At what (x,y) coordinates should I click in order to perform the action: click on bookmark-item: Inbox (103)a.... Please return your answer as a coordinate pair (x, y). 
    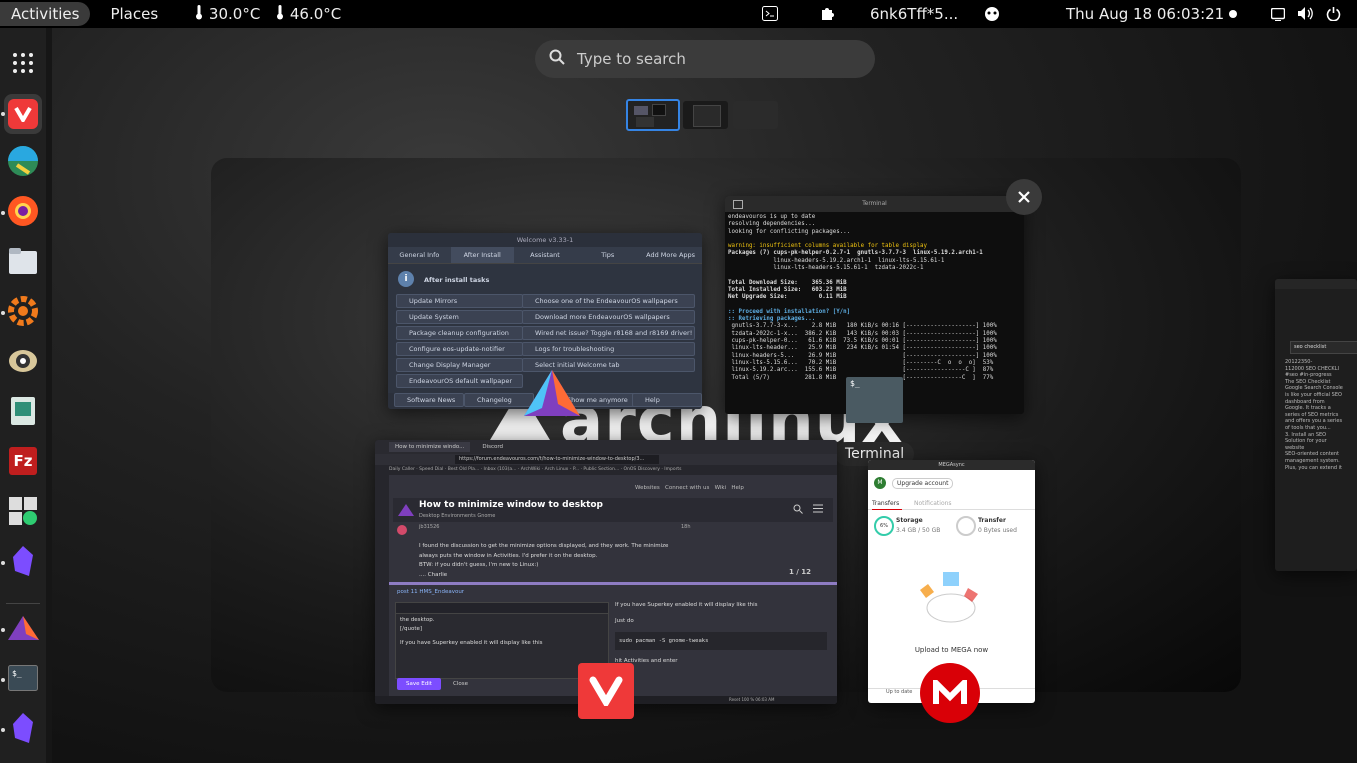
    Looking at the image, I should click on (500, 469).